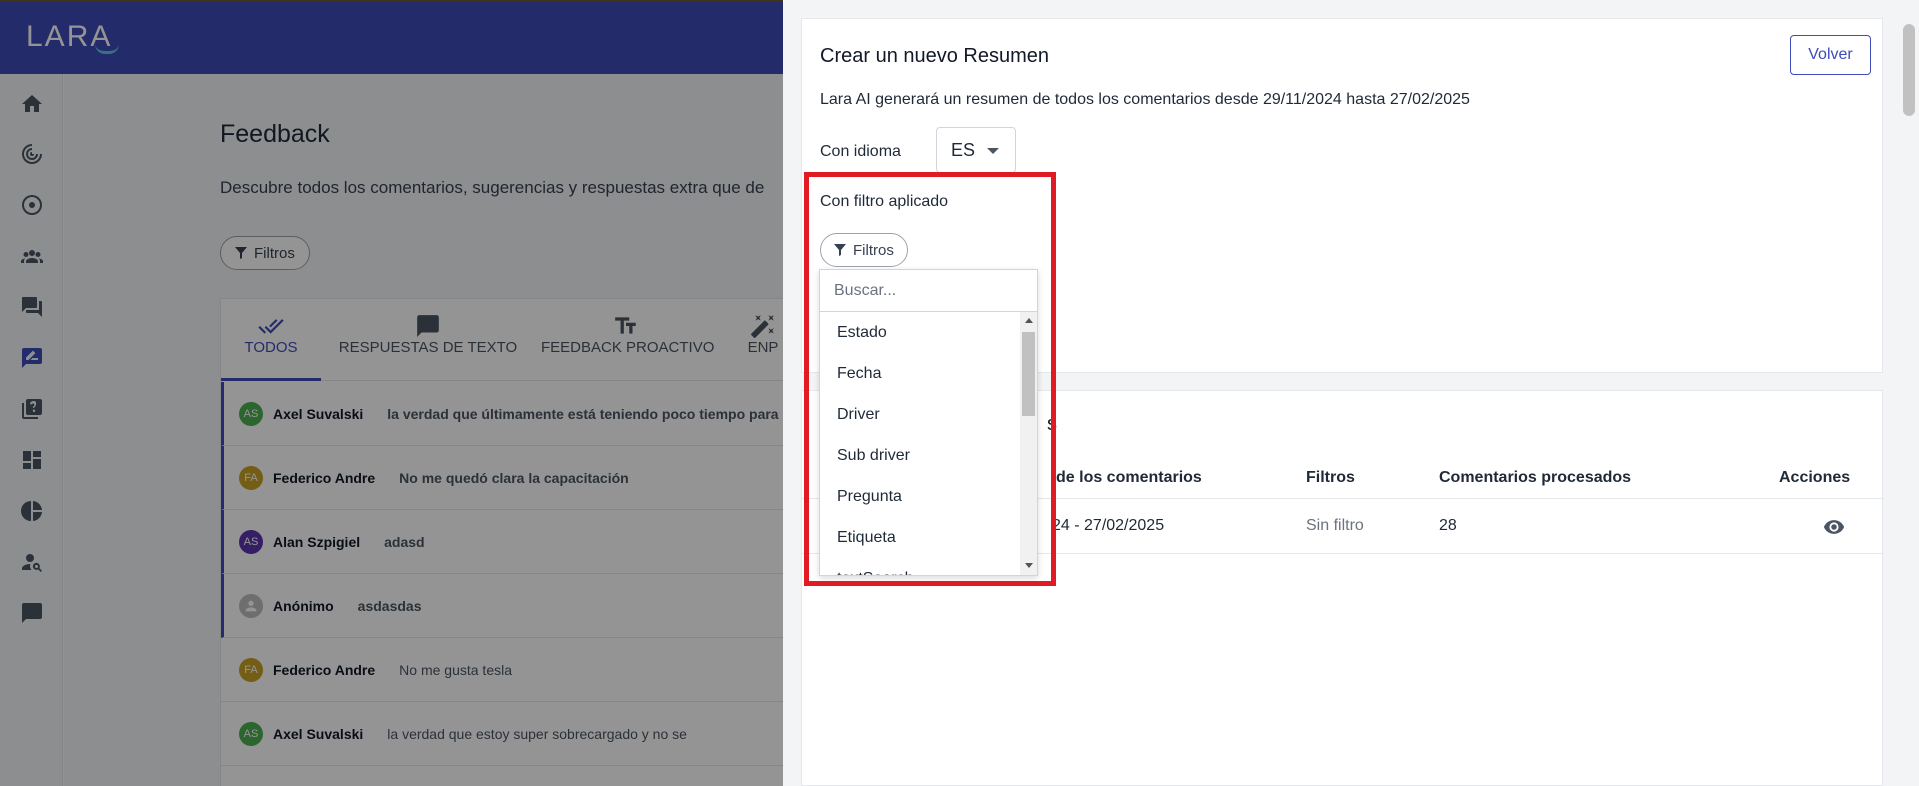  What do you see at coordinates (920, 537) in the screenshot?
I see `filter-option-etiqueta: Etiqueta` at bounding box center [920, 537].